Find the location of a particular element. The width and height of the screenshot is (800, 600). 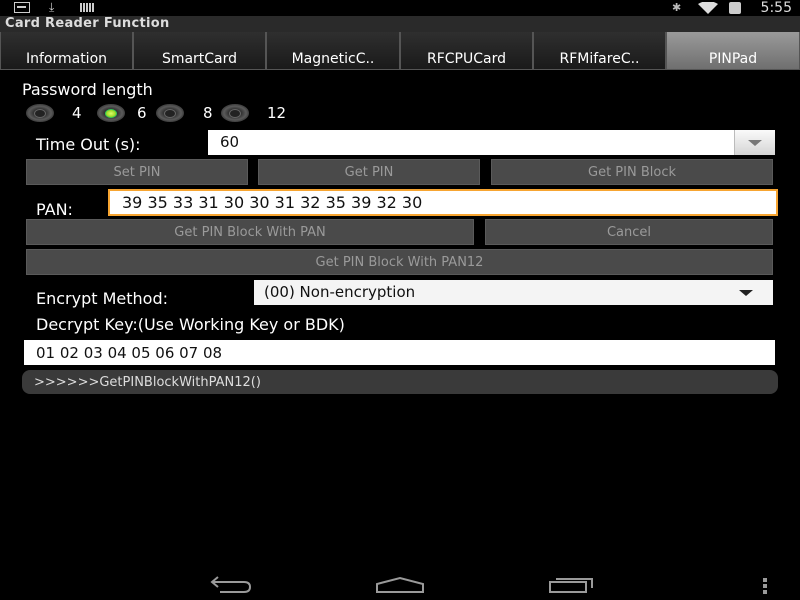

notification-icon is located at coordinates (22, 7).